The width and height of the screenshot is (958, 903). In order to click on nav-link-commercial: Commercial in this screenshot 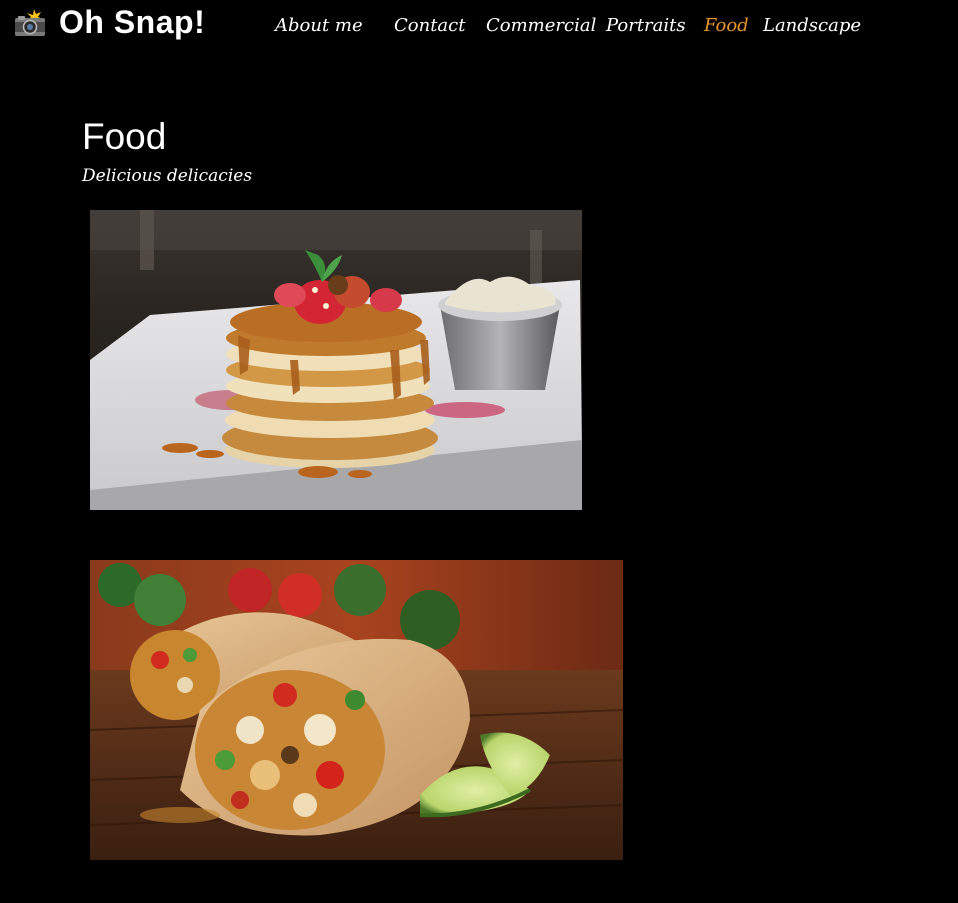, I will do `click(541, 25)`.